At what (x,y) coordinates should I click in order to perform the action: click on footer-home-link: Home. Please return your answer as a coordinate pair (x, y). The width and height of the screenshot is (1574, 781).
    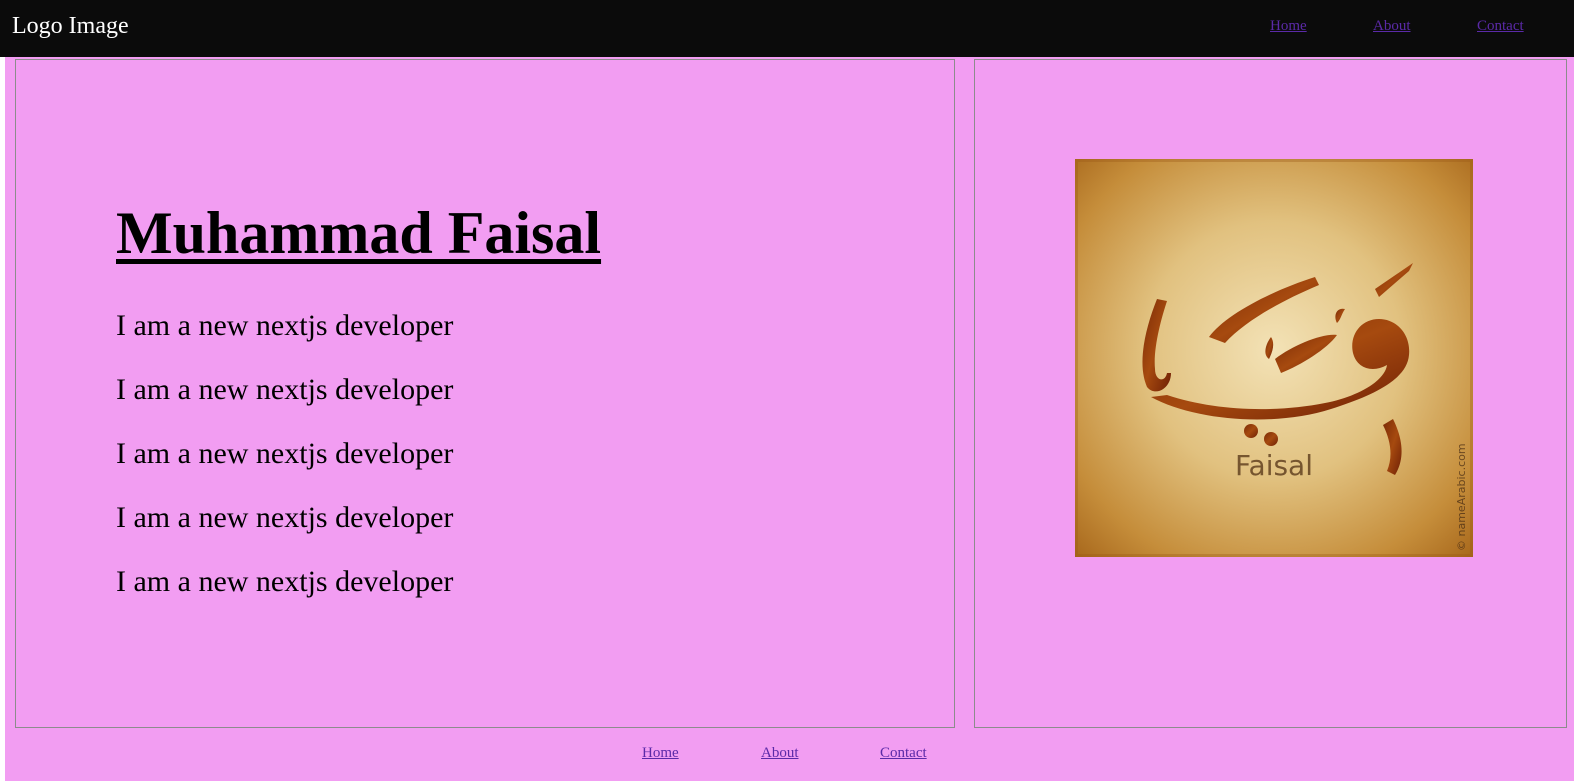
    Looking at the image, I should click on (660, 753).